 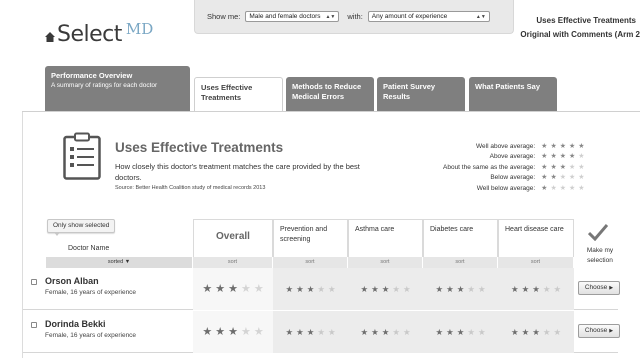 I want to click on legend-label: Above average:, so click(x=512, y=157).